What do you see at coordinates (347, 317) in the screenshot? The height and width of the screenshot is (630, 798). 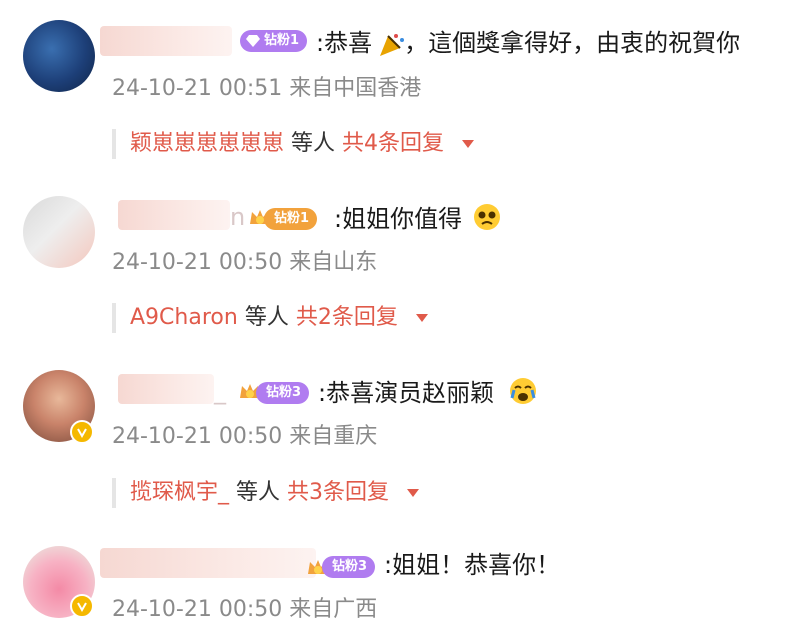 I see `reply-count: 共2条回复` at bounding box center [347, 317].